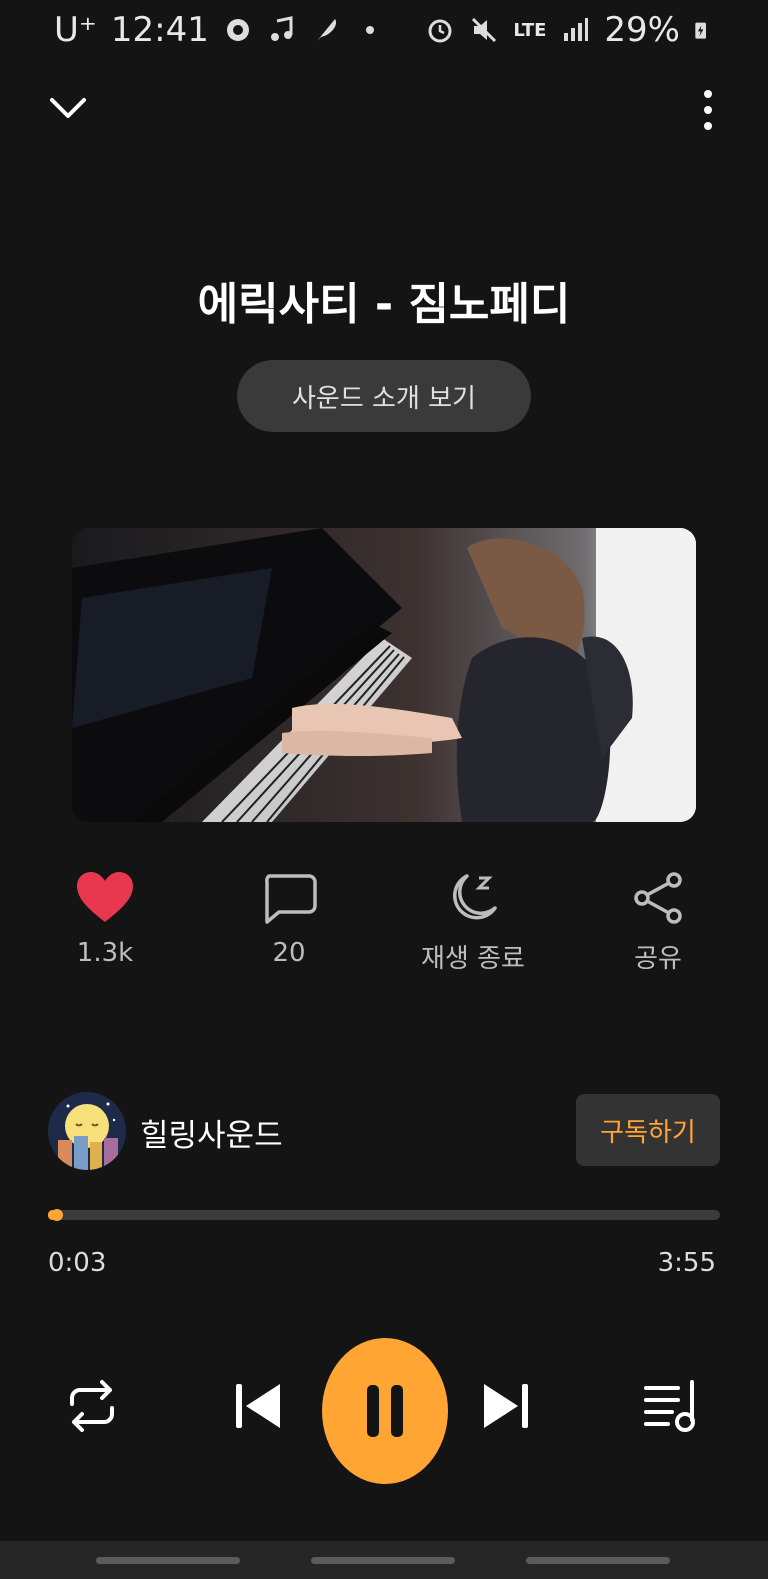 The width and height of the screenshot is (768, 1579). I want to click on previous-button, so click(258, 1408).